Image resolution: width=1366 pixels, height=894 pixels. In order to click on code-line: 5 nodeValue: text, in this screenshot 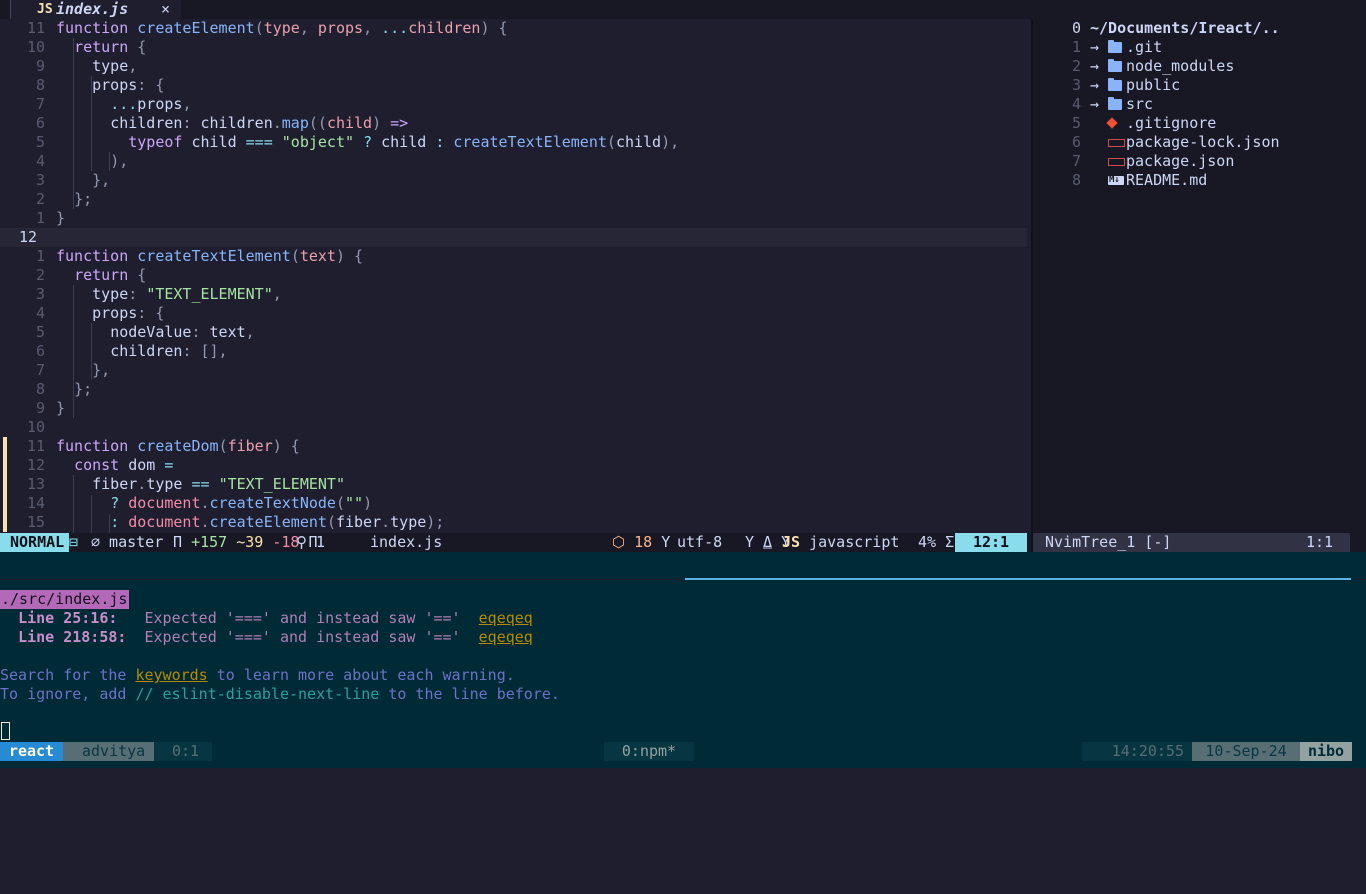, I will do `click(515, 332)`.